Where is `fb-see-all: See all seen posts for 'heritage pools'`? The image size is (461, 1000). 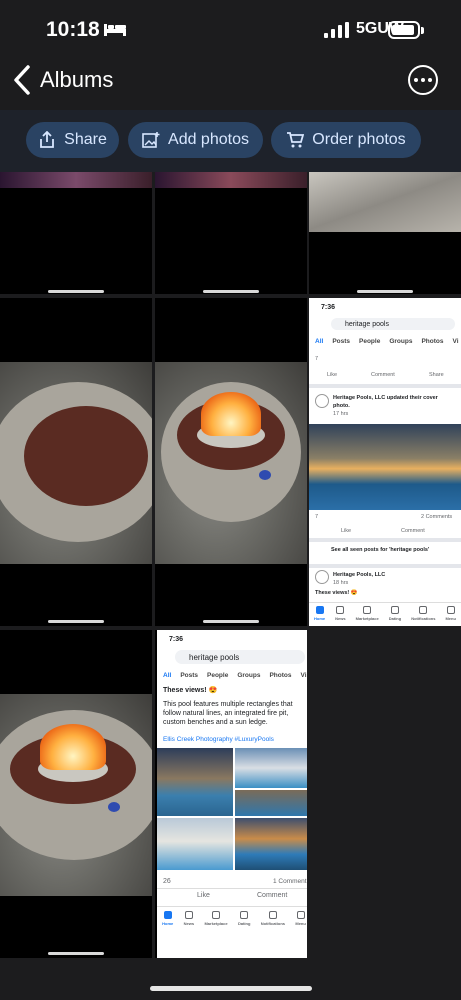
fb-see-all: See all seen posts for 'heritage pools' is located at coordinates (380, 550).